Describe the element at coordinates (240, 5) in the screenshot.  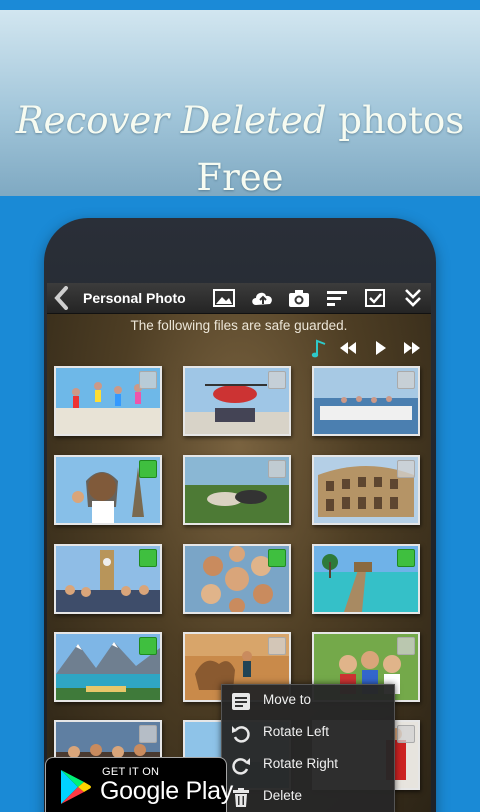
I see `top-strip` at that location.